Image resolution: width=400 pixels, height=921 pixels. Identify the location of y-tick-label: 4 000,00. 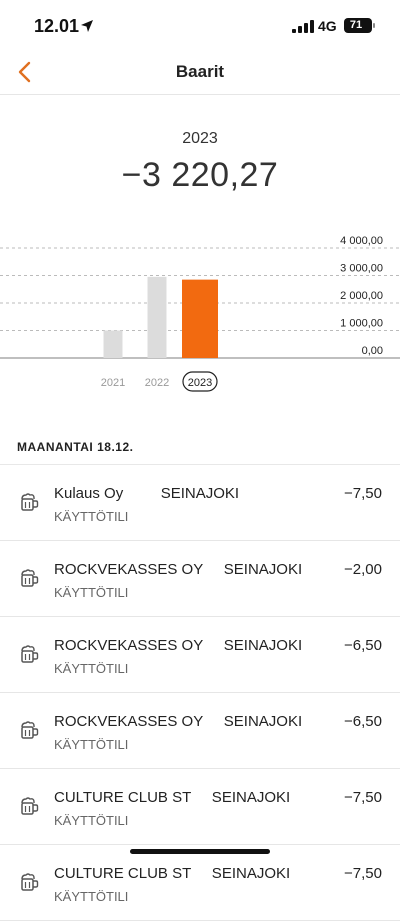
(361, 241).